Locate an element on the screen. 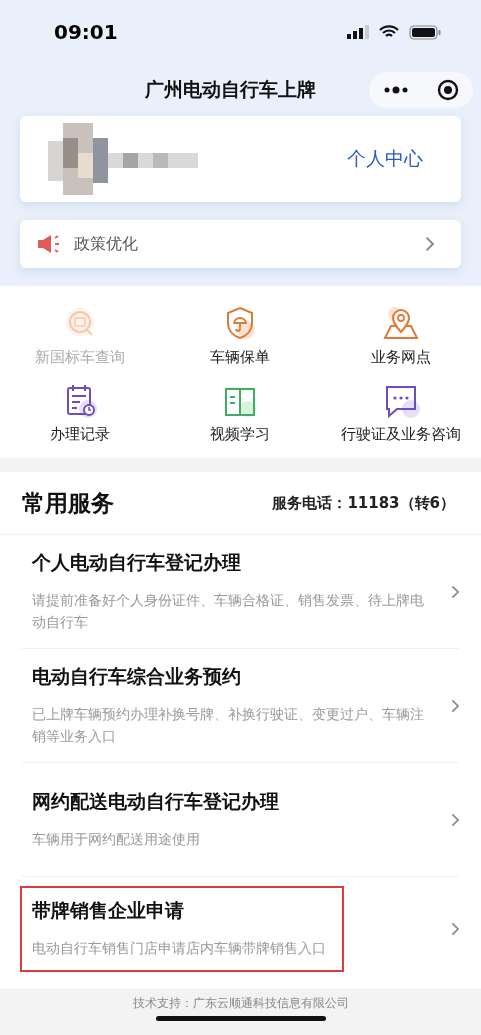 The image size is (481, 1035). footer-text: 技术支持：广东云顺通科技信息有限公司 is located at coordinates (240, 1003).